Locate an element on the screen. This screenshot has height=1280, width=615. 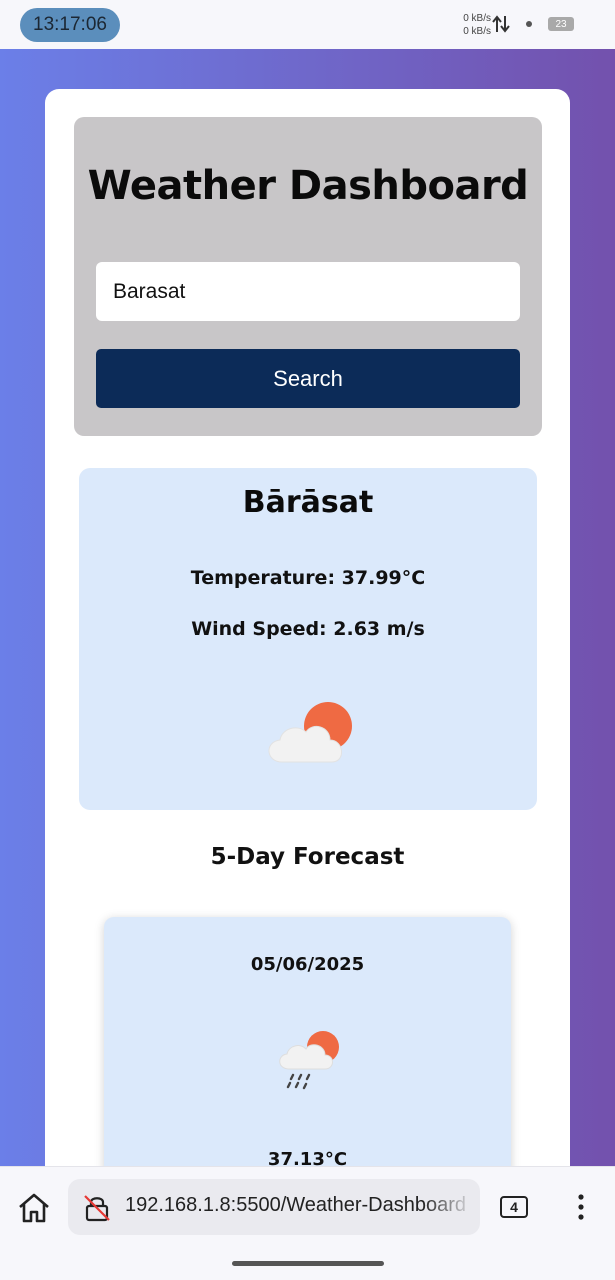
url-text: 192.168.1.8:5500/Weather-Dashboard is located at coordinates (300, 1205).